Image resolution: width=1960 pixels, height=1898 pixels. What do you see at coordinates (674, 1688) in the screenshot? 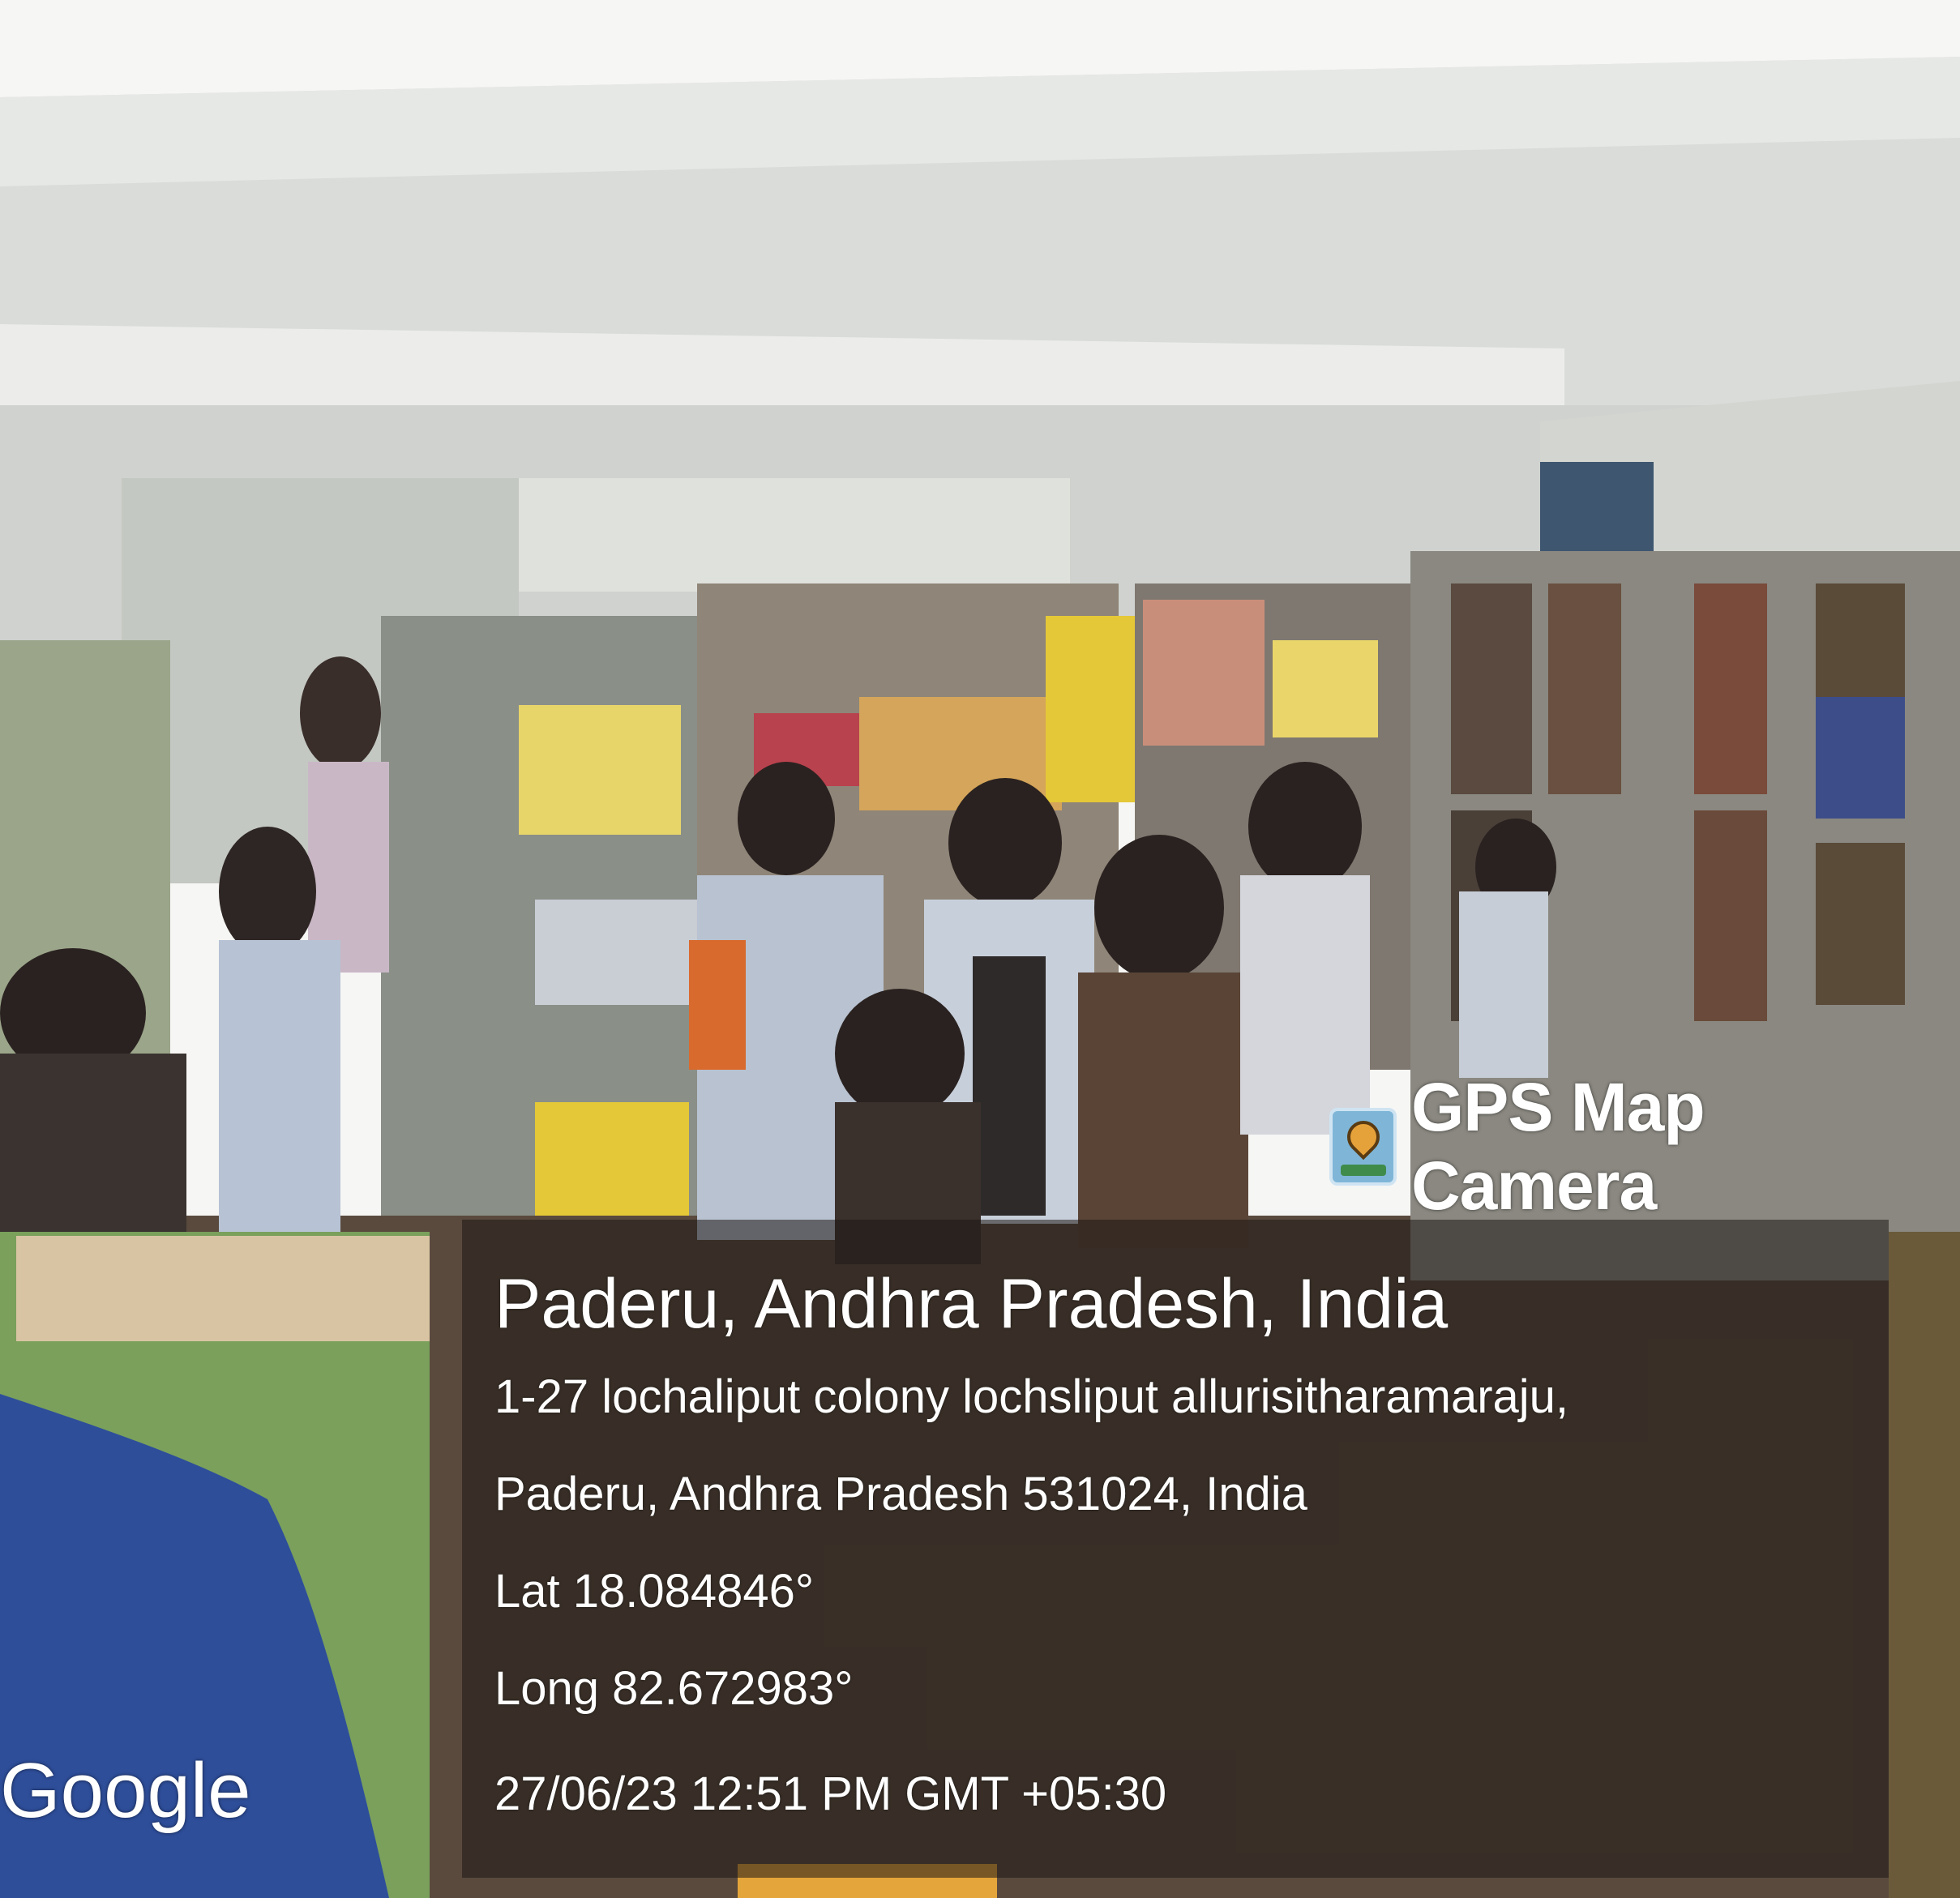
I see `longitude-label: Long 82.672983°` at bounding box center [674, 1688].